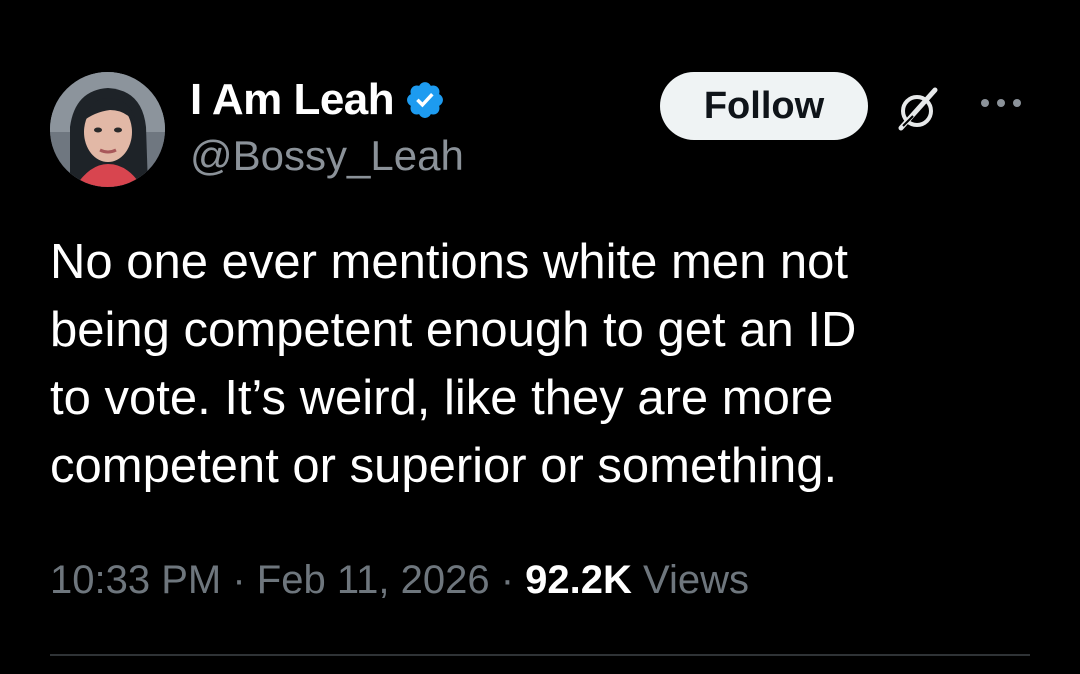 This screenshot has height=674, width=1080. What do you see at coordinates (1001, 103) in the screenshot?
I see `more-icon` at bounding box center [1001, 103].